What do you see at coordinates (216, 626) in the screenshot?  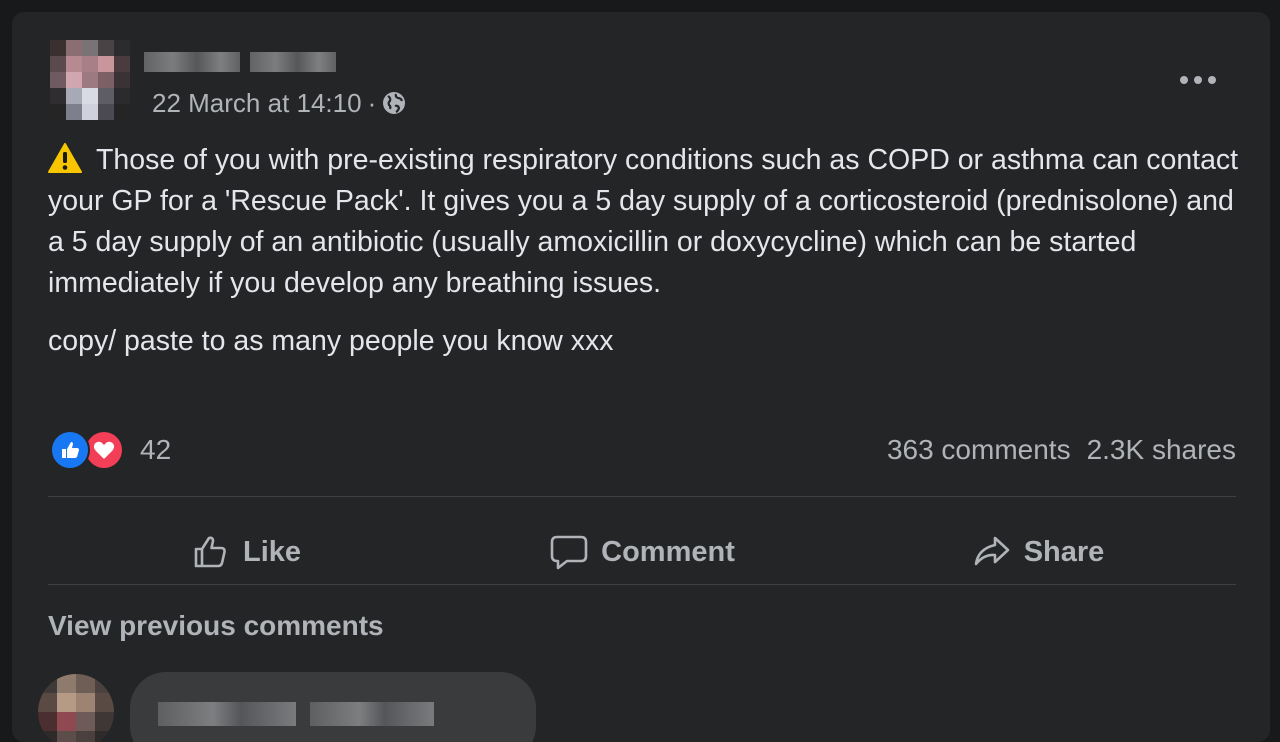 I see `view-previous-comments-link: View previous comments` at bounding box center [216, 626].